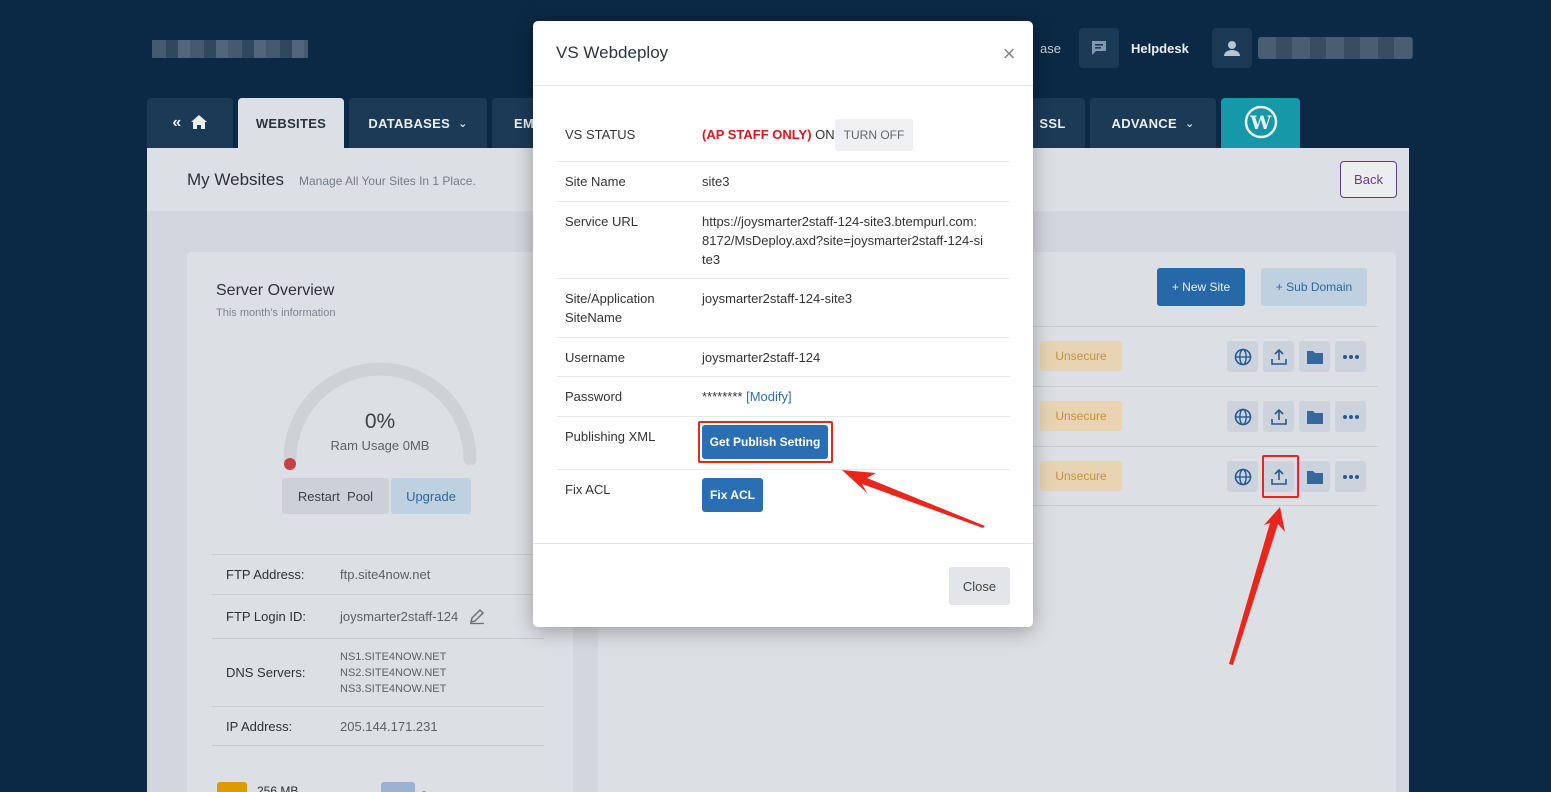 The height and width of the screenshot is (792, 1551). I want to click on annotation-arrows, so click(1063, 567).